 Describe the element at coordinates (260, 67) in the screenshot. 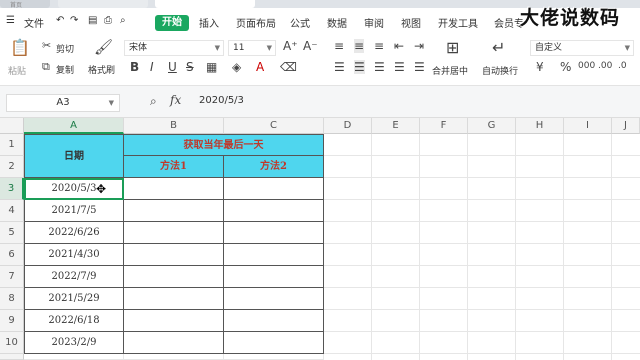

I see `font-color-icon: A` at that location.